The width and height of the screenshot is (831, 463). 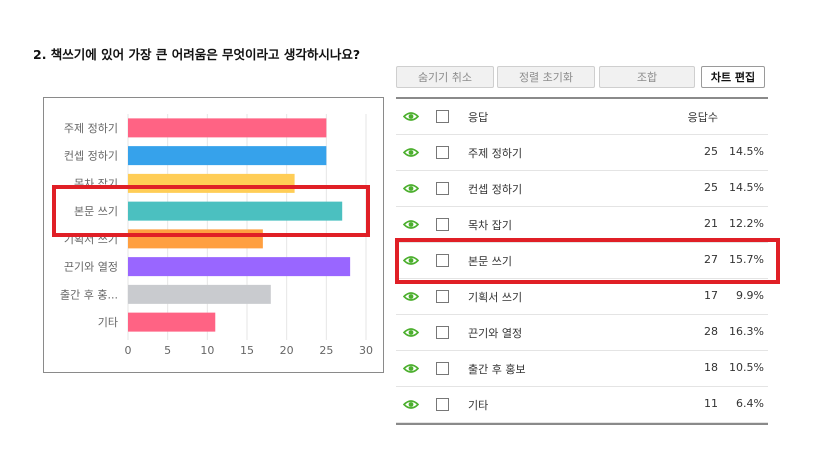 What do you see at coordinates (495, 189) in the screenshot?
I see `row-label: 컨셉 정하기` at bounding box center [495, 189].